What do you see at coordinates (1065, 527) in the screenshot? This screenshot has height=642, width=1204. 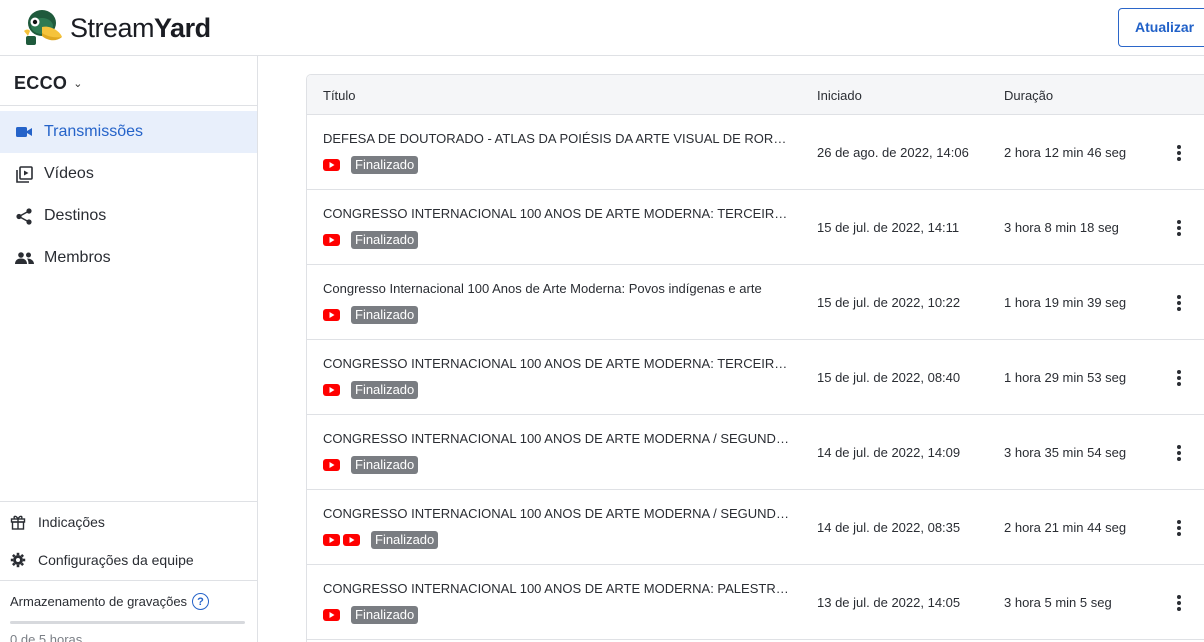 I see `duration: 2 hora 21 min 44 seg` at bounding box center [1065, 527].